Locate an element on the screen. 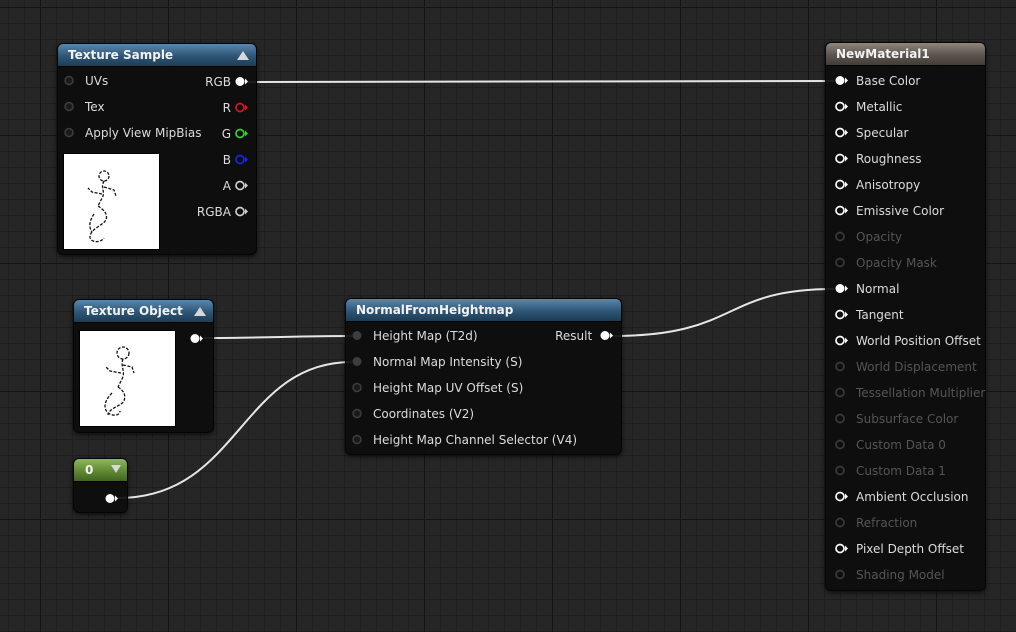 This screenshot has width=1016, height=632. constant-output-pin is located at coordinates (111, 498).